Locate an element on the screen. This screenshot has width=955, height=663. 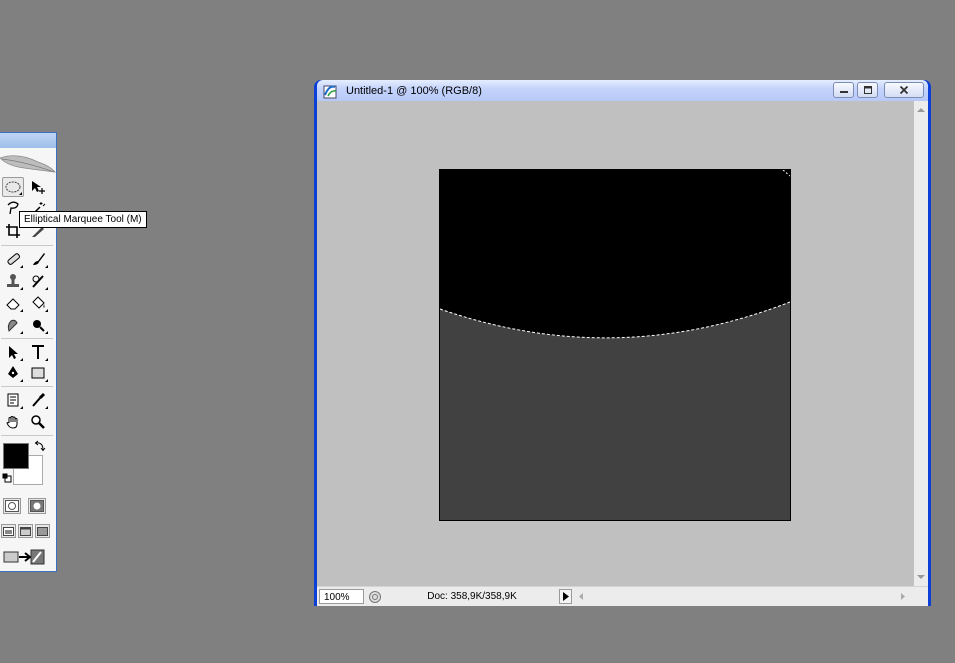
dodge-icon is located at coordinates (39, 326).